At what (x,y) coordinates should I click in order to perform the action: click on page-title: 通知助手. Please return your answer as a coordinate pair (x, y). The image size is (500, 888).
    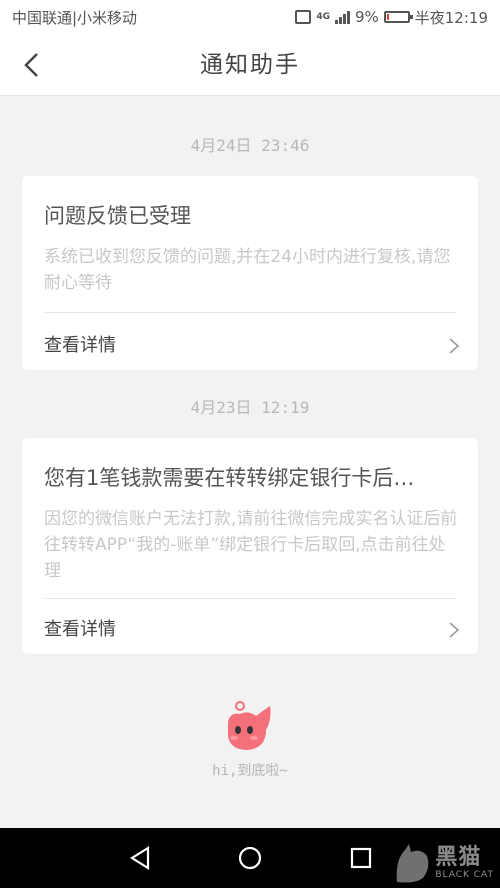
    Looking at the image, I should click on (250, 65).